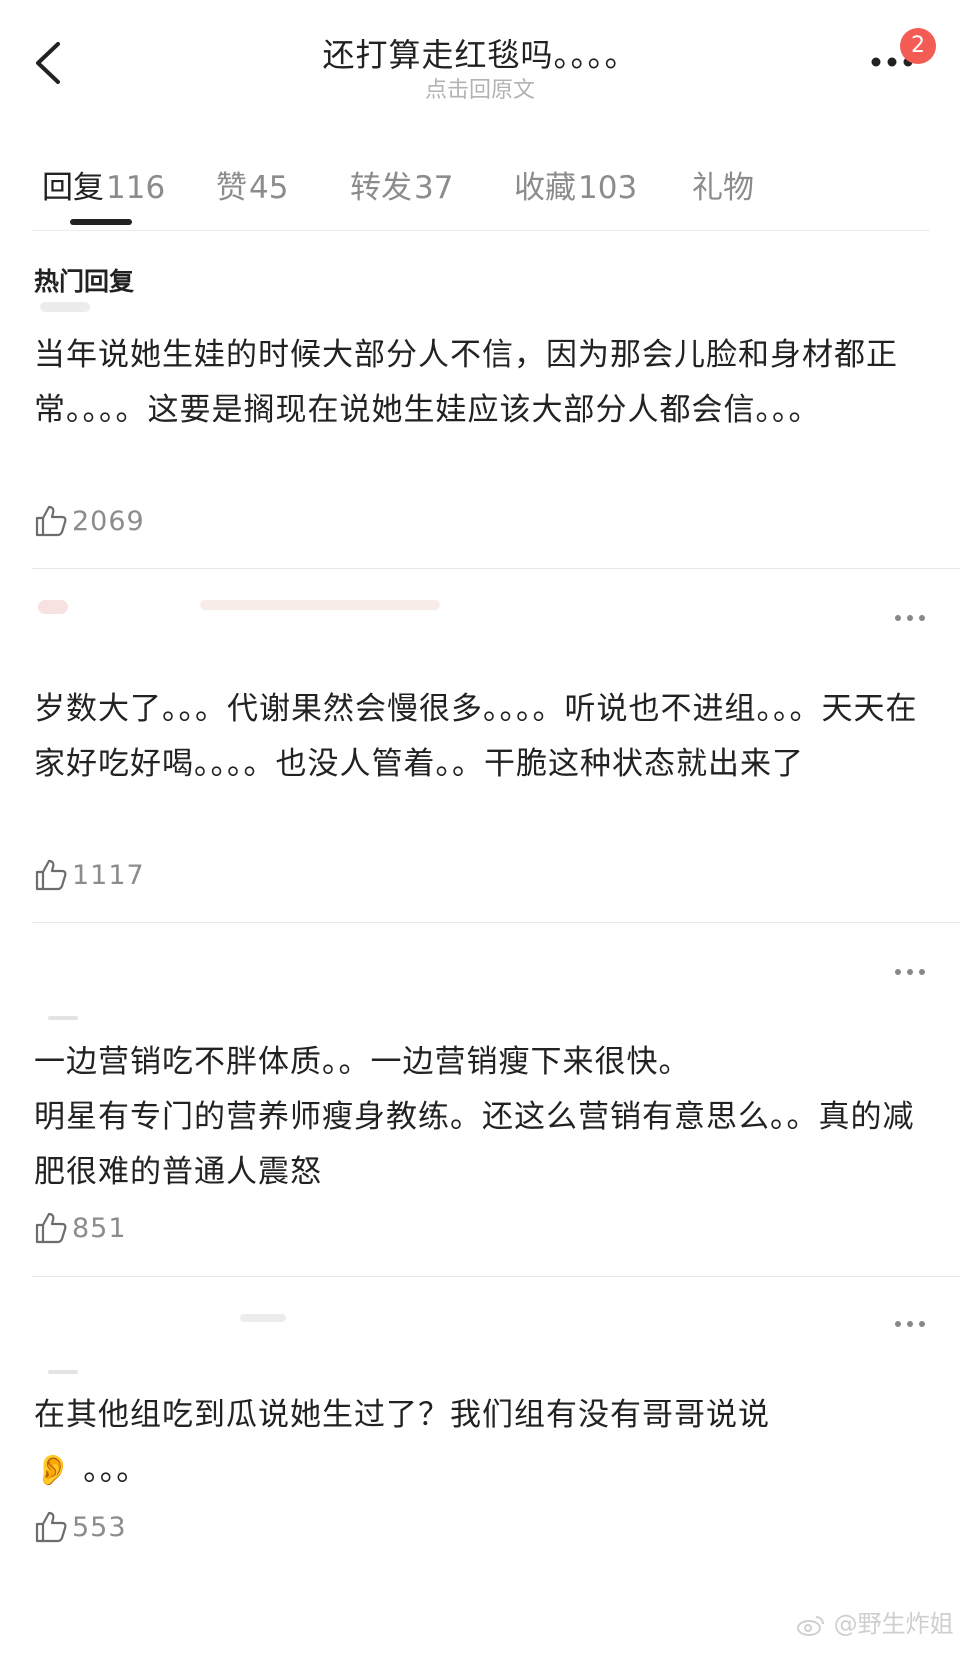  Describe the element at coordinates (893, 1624) in the screenshot. I see `watermark-text: @野生炸姐` at that location.